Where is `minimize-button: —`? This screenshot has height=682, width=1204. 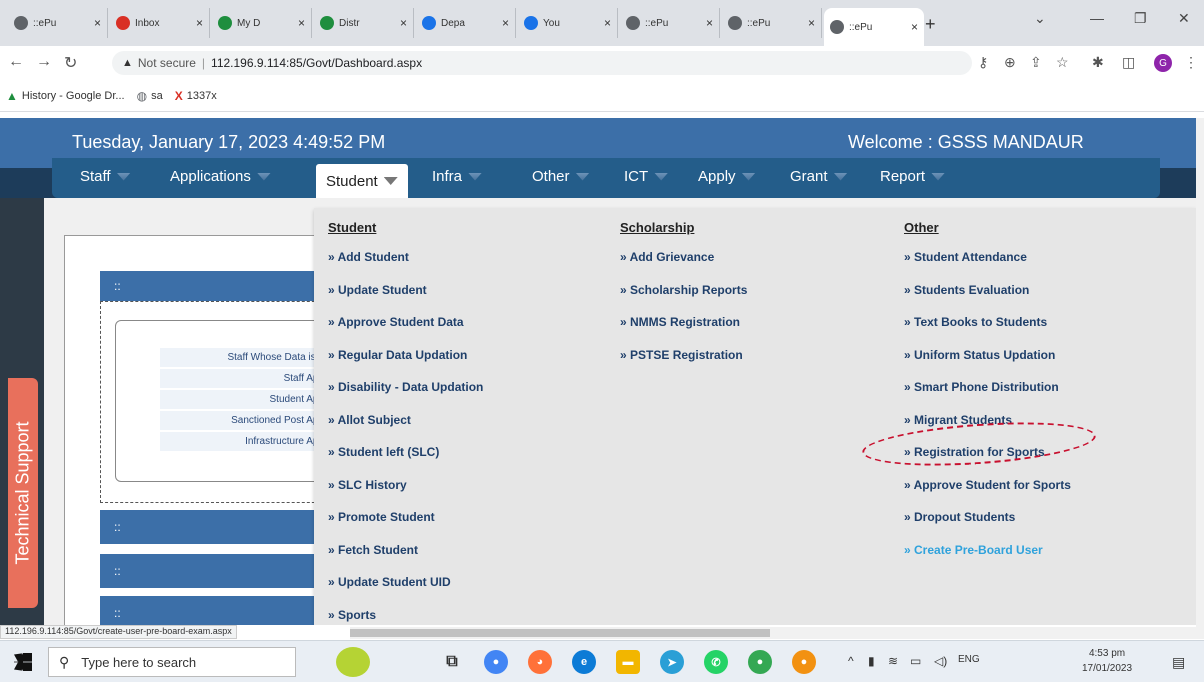
minimize-button: — is located at coordinates (1097, 18).